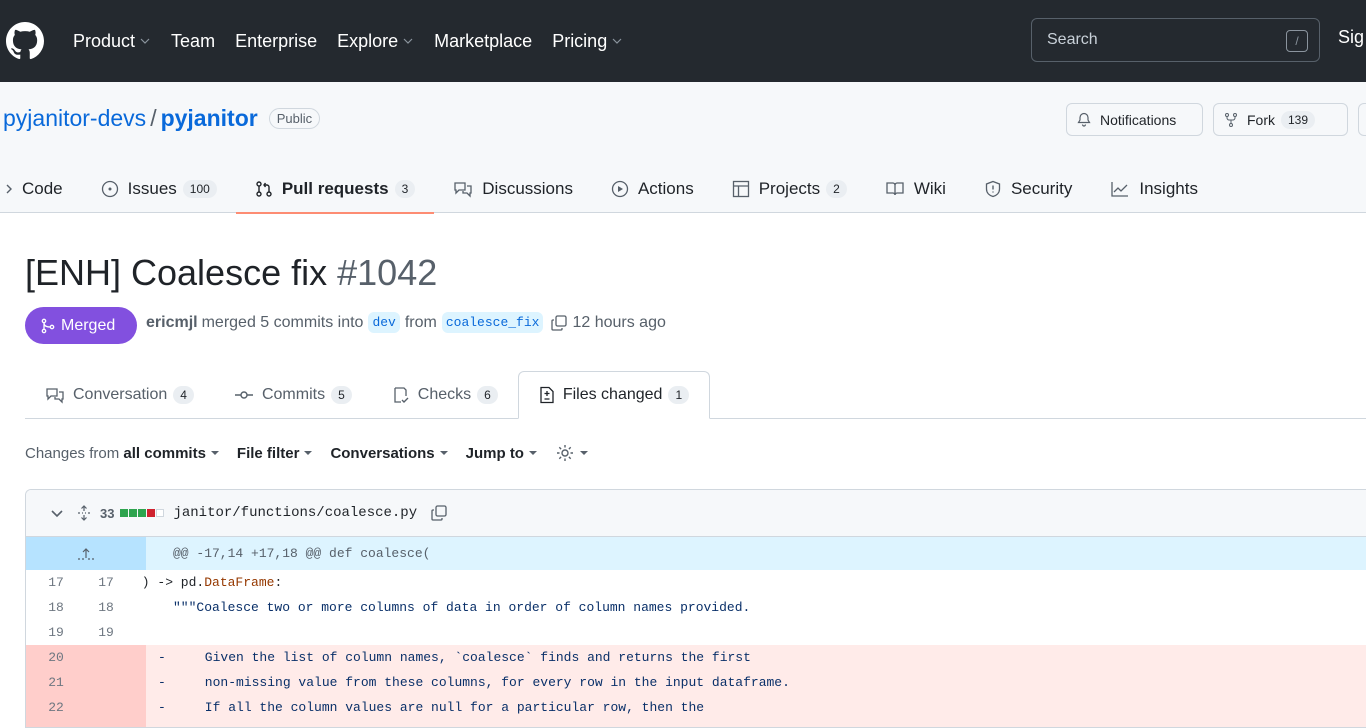 This screenshot has width=1366, height=728. What do you see at coordinates (895, 188) in the screenshot?
I see `book-icon` at bounding box center [895, 188].